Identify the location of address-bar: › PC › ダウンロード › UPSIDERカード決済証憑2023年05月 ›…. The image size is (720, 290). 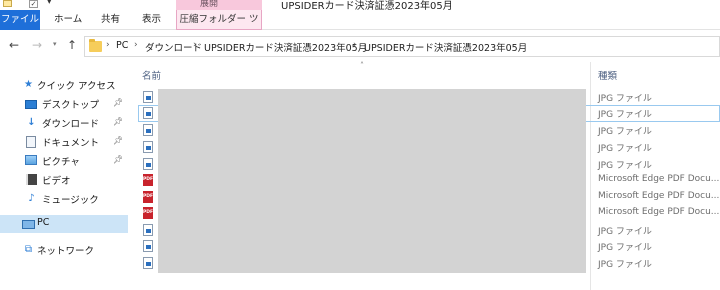
(402, 46).